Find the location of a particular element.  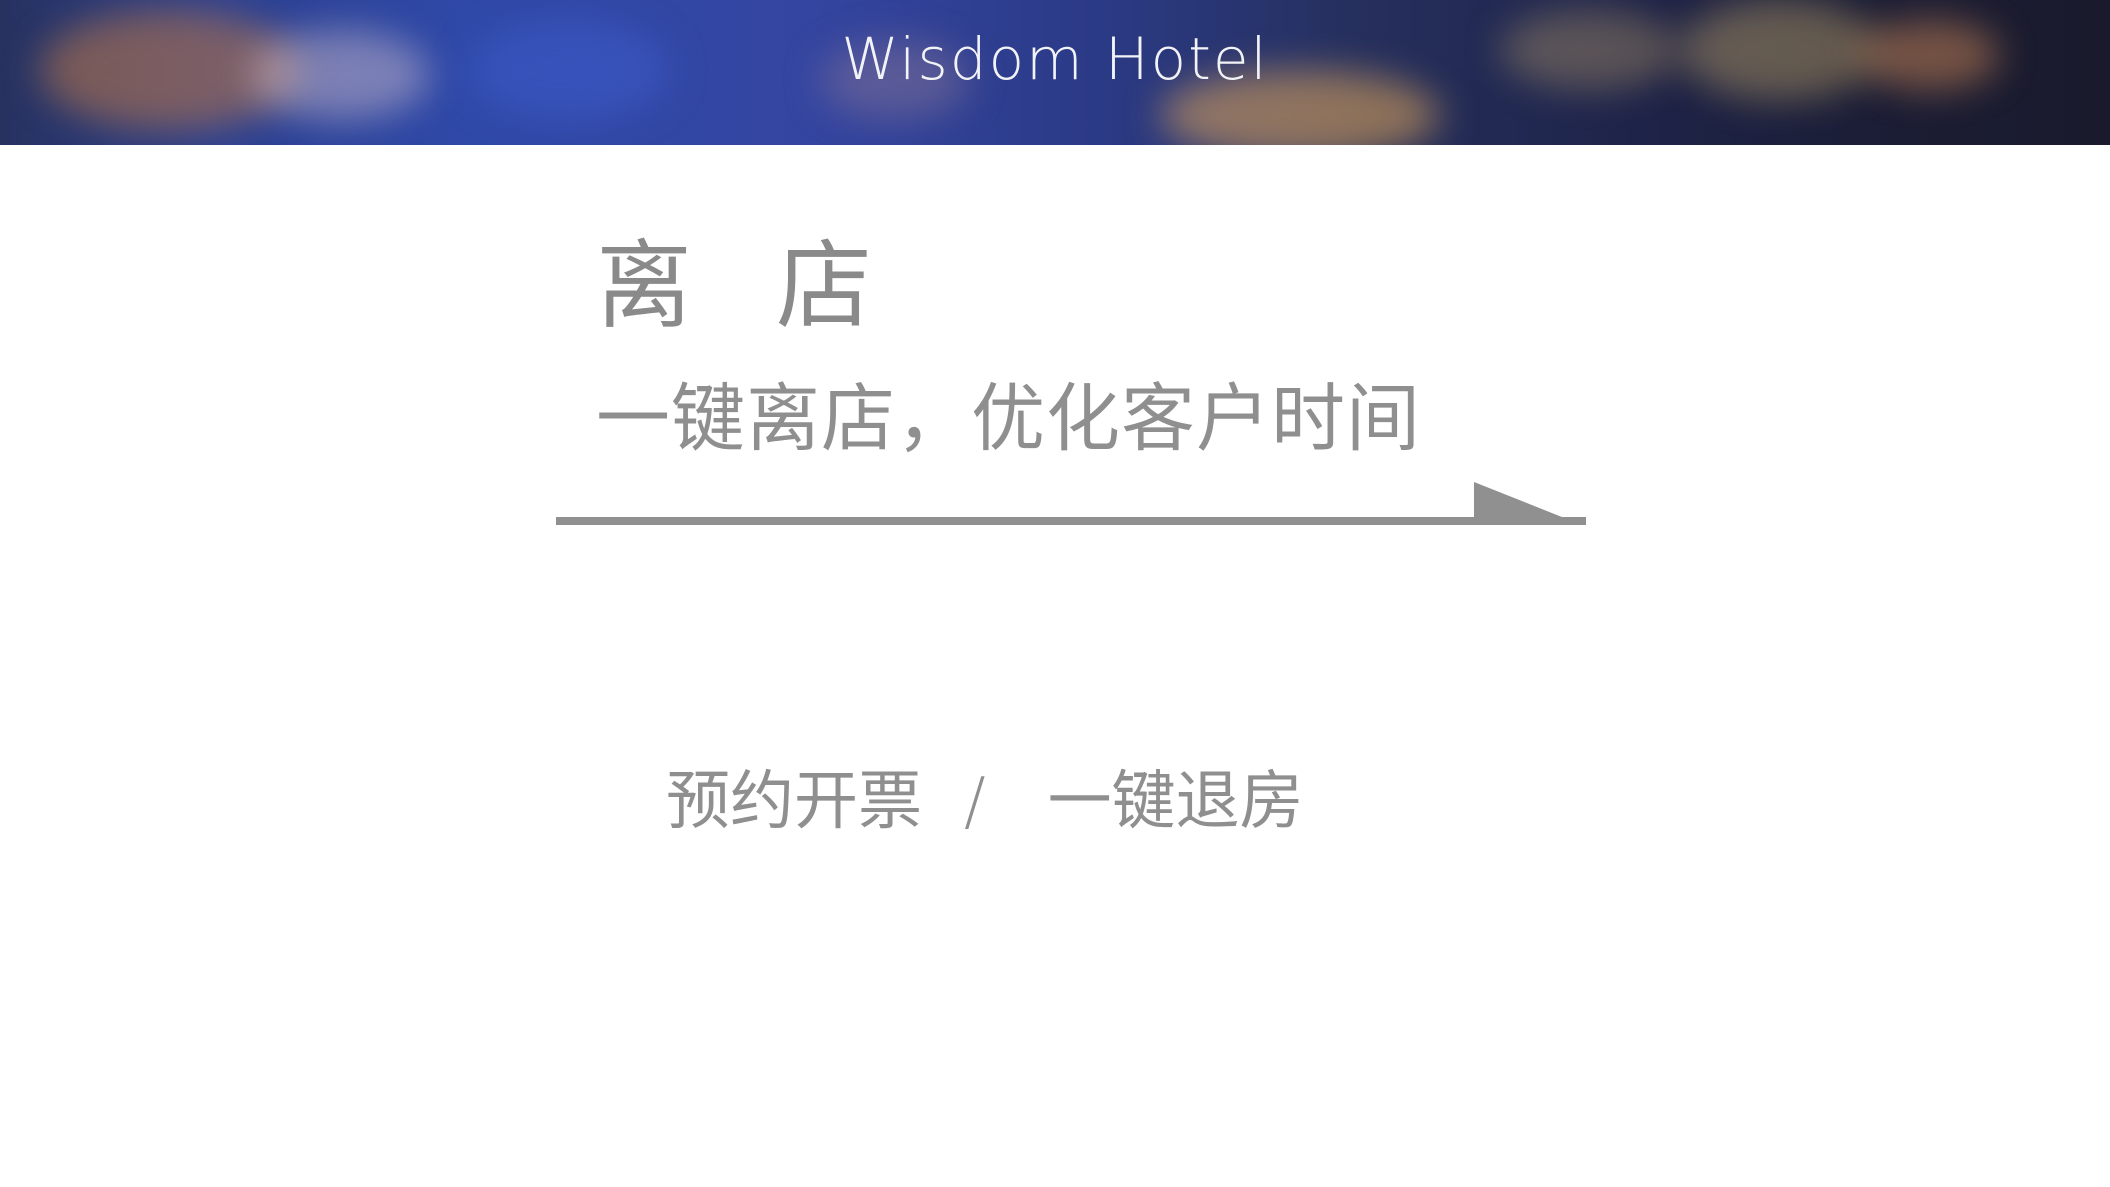

page-heading: 离店 is located at coordinates (734, 286).